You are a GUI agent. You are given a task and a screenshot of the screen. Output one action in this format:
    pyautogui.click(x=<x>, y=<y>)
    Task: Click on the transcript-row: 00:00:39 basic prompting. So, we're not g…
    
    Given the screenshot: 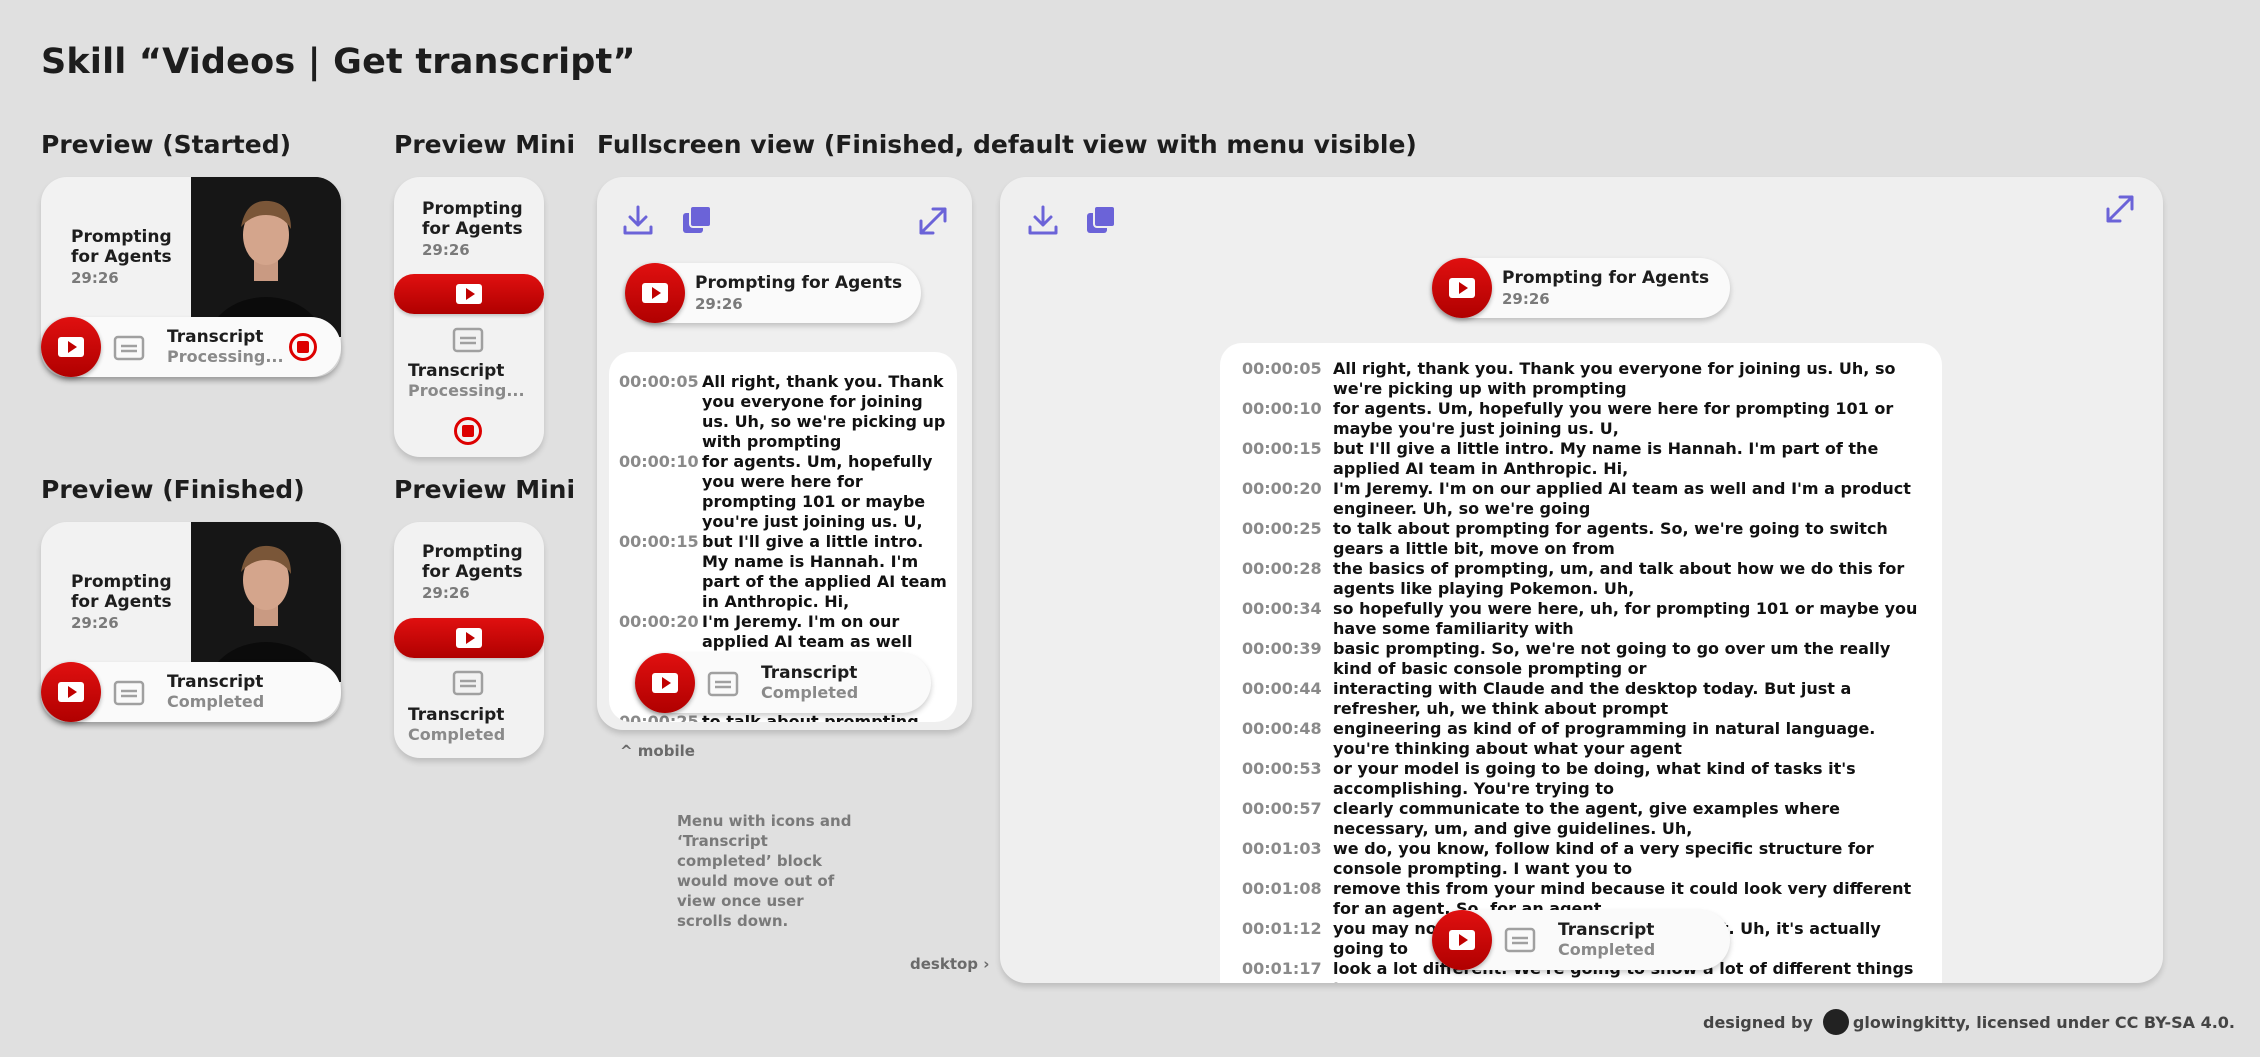 What is the action you would take?
    pyautogui.click(x=1582, y=659)
    